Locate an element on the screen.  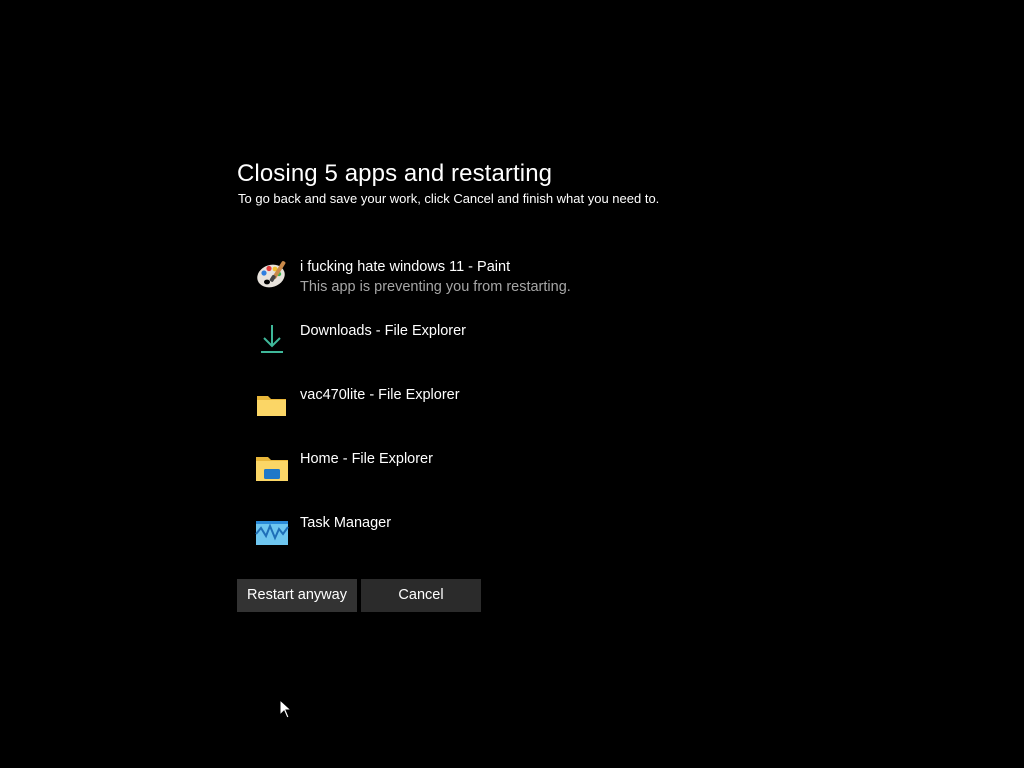
paint-palette-icon is located at coordinates (272, 275).